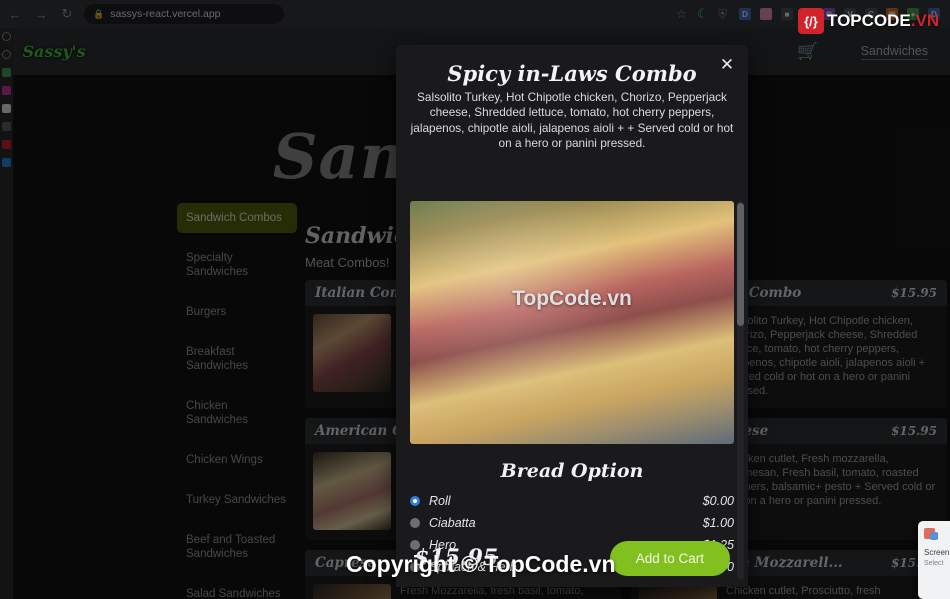  I want to click on modal-scrollbar-thumb, so click(740, 264).